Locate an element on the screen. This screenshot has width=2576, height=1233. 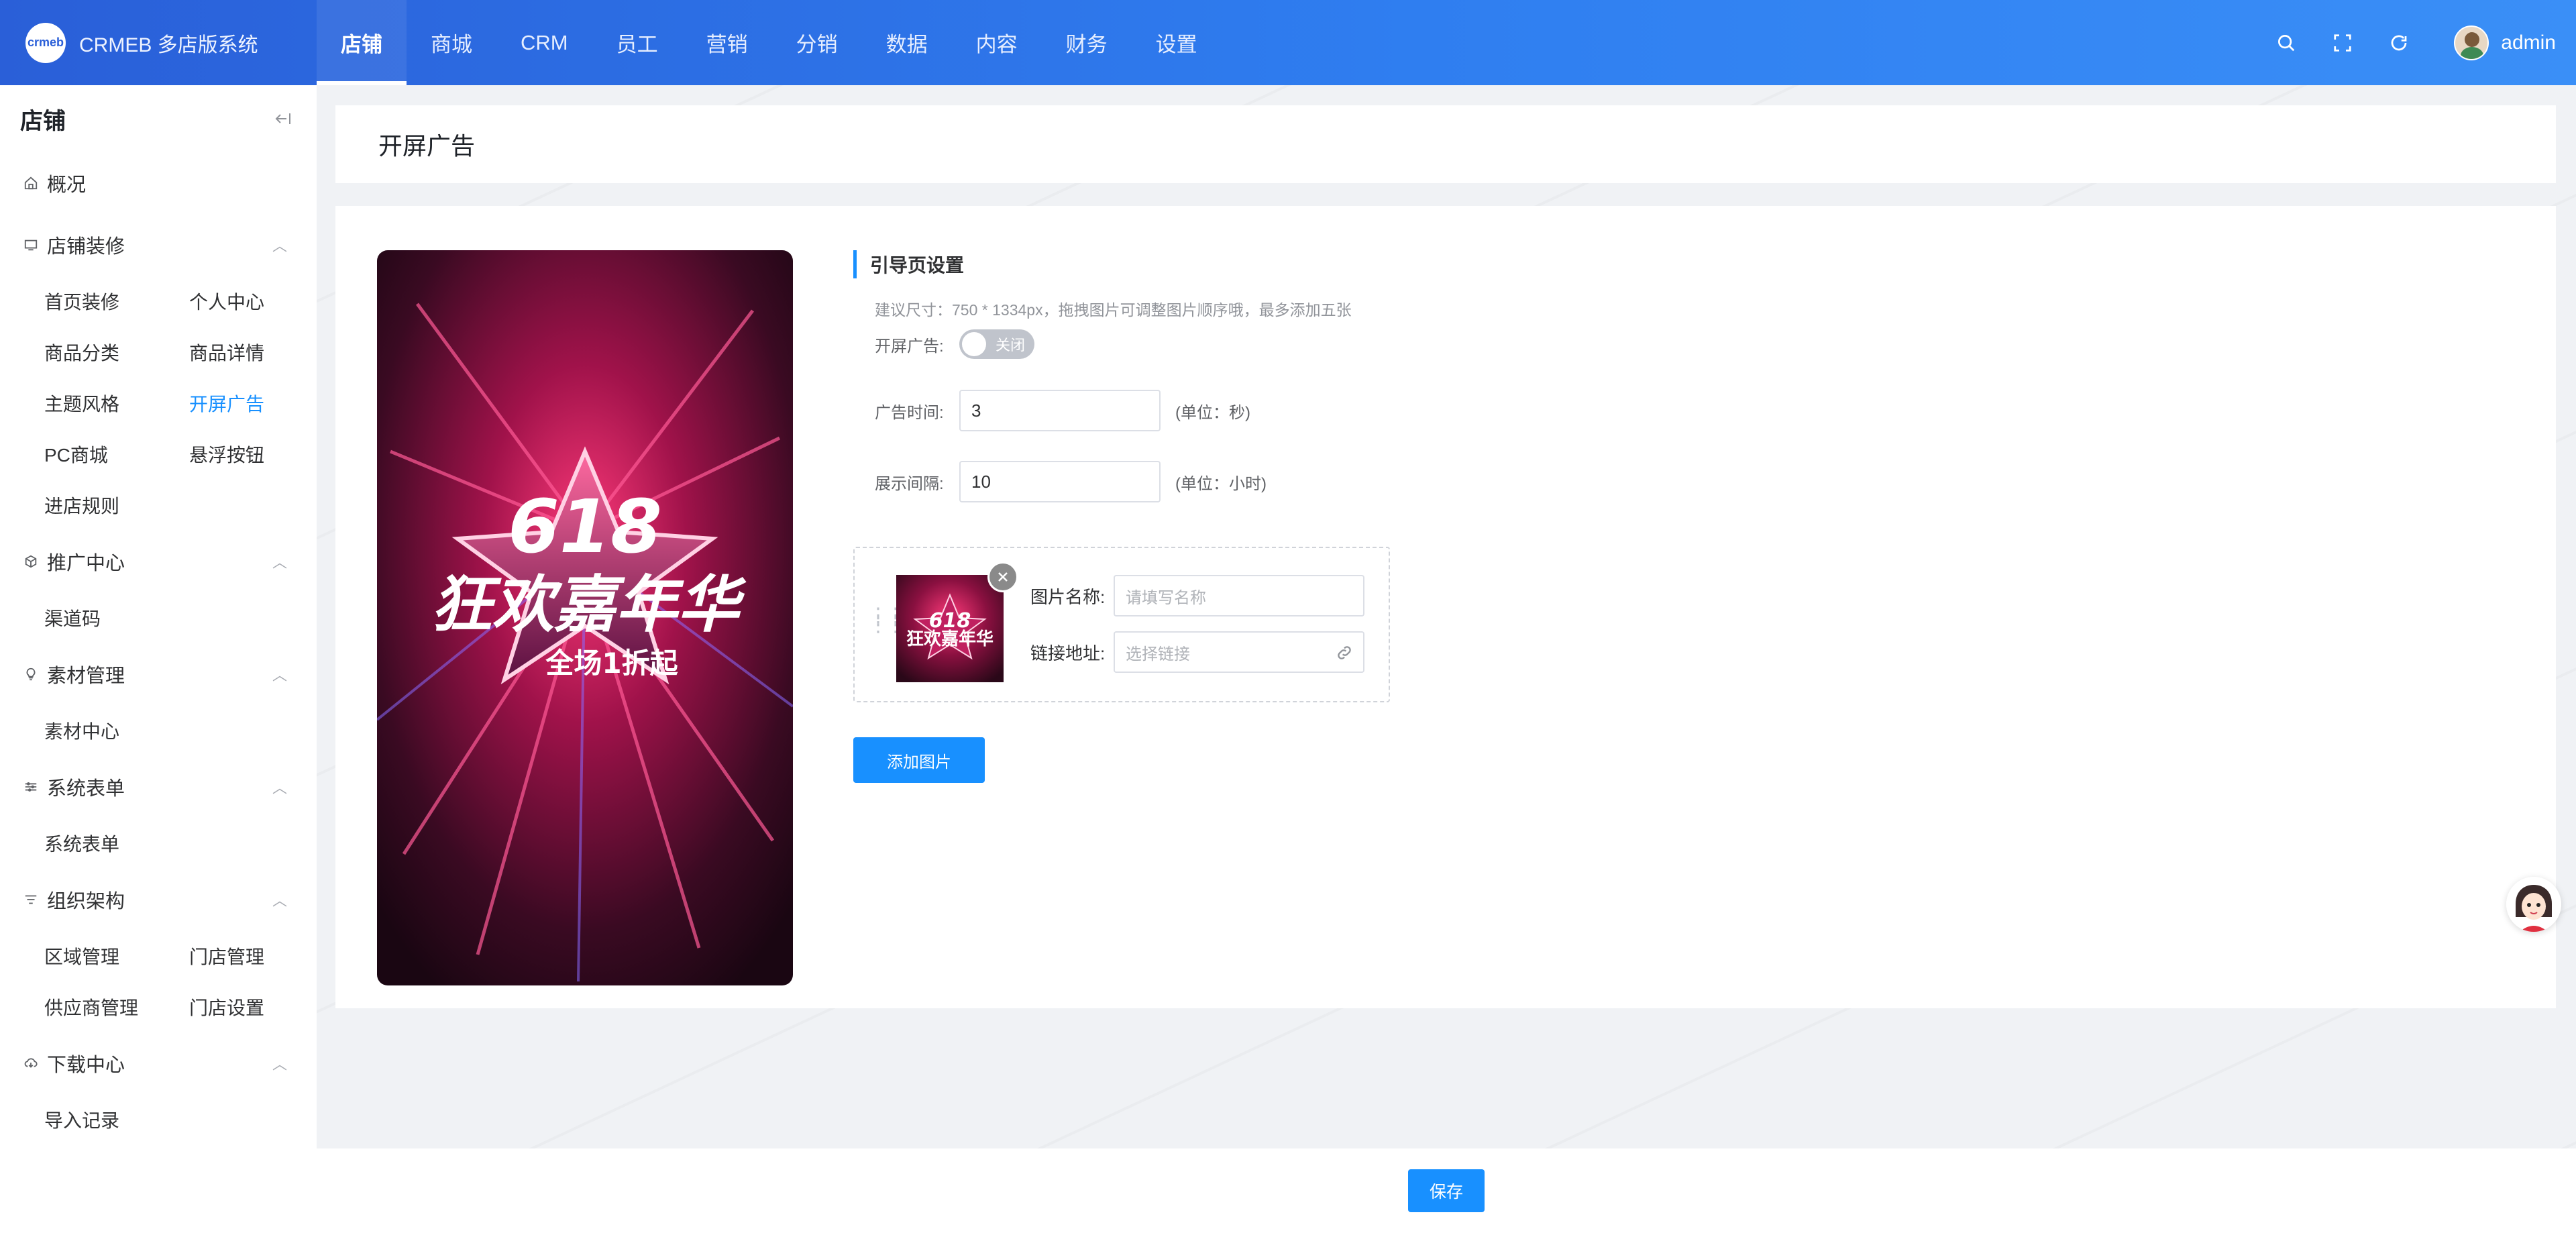
page-title: 开屏广告 is located at coordinates (427, 146).